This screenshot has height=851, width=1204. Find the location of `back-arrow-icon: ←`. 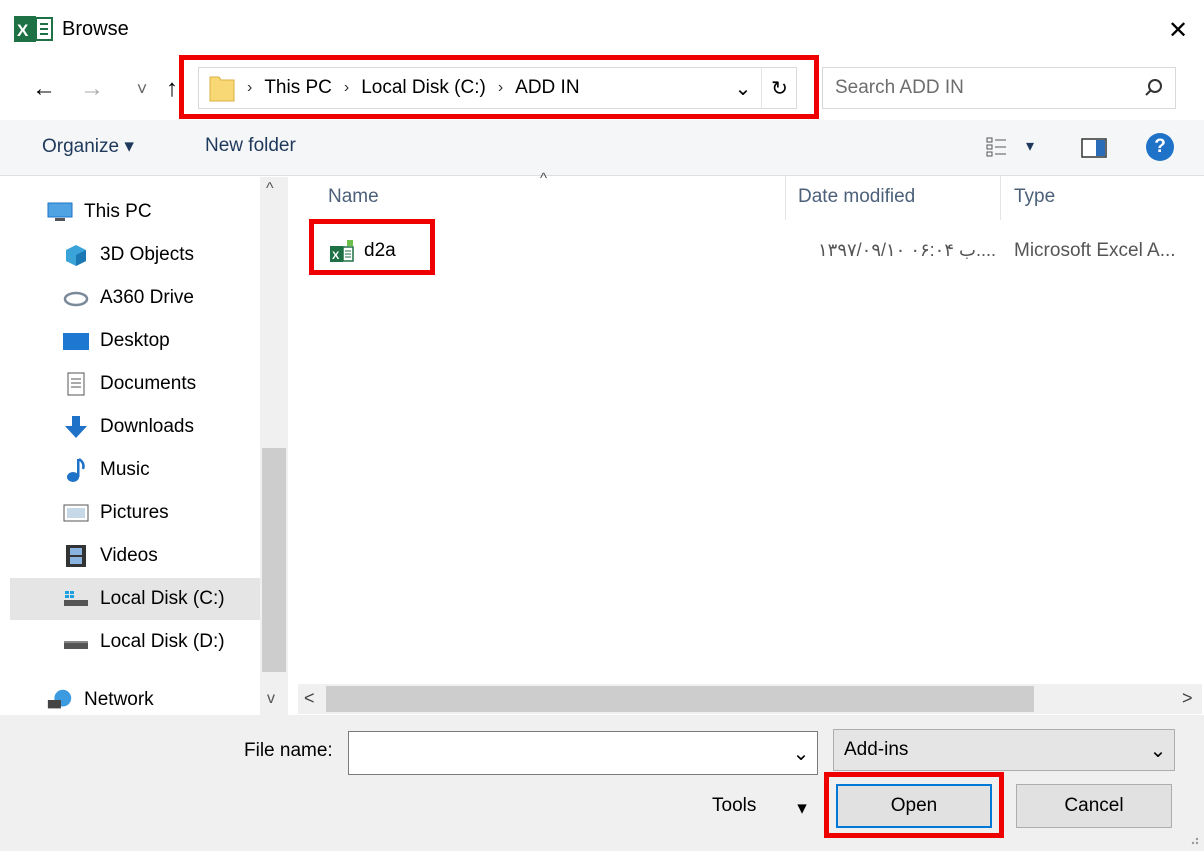

back-arrow-icon: ← is located at coordinates (44, 88).